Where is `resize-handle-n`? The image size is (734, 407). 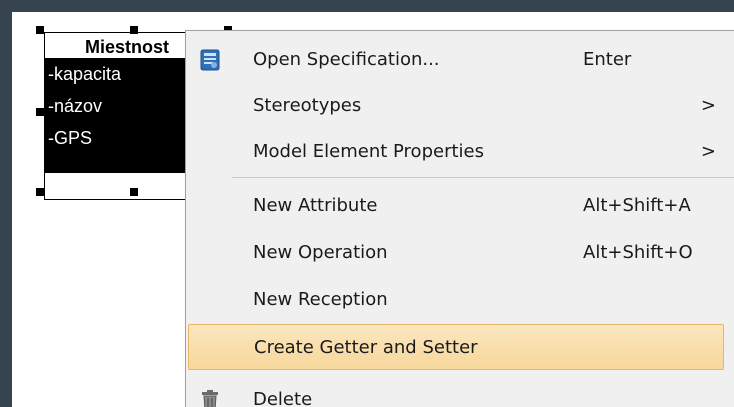
resize-handle-n is located at coordinates (134, 30).